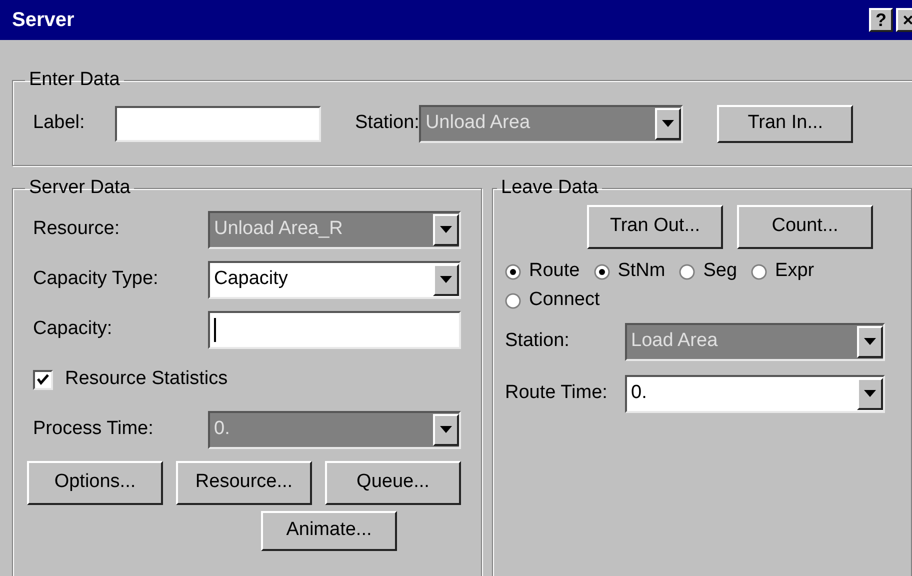 The height and width of the screenshot is (576, 912). What do you see at coordinates (550, 188) in the screenshot?
I see `group-title: Leave Data` at bounding box center [550, 188].